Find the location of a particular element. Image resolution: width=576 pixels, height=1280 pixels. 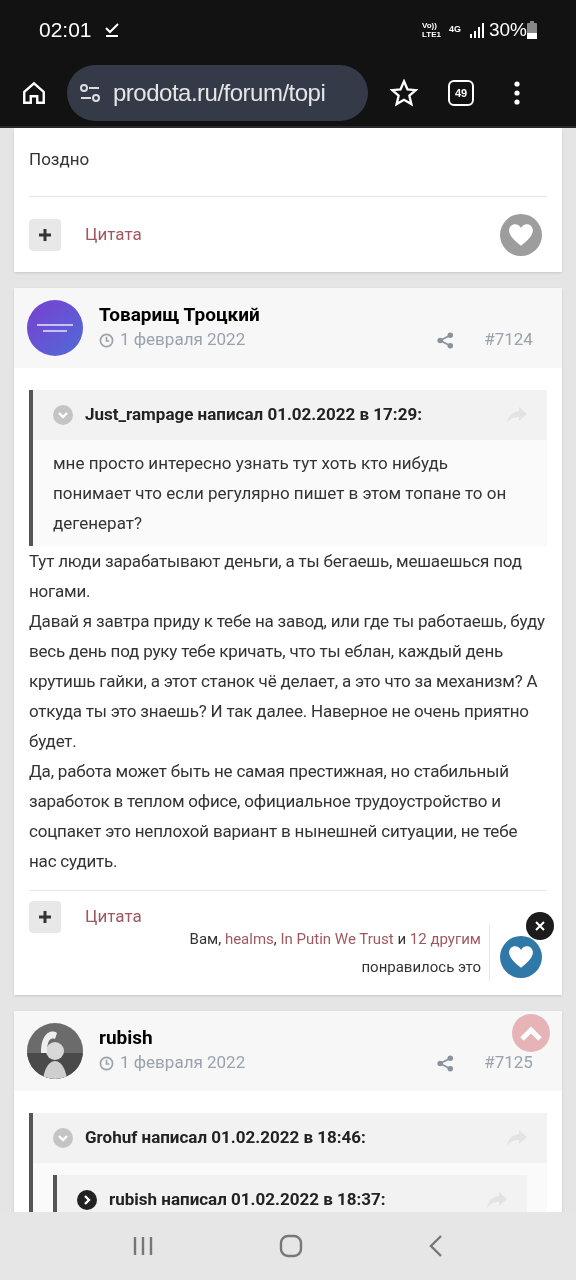

chevron-up-icon is located at coordinates (531, 1033).